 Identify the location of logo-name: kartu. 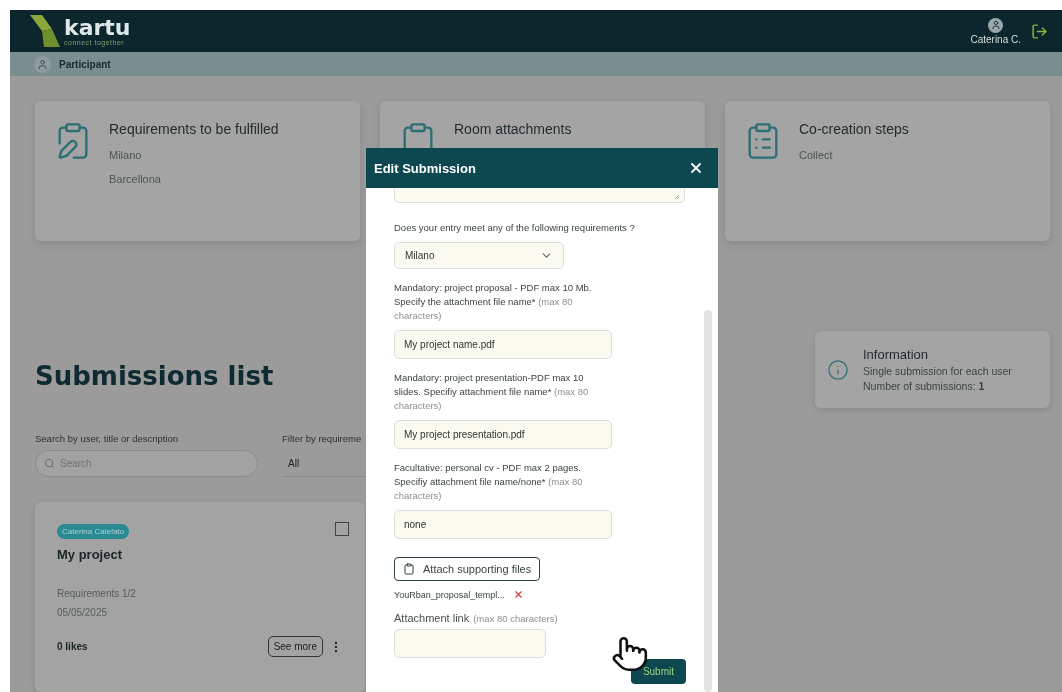
(97, 27).